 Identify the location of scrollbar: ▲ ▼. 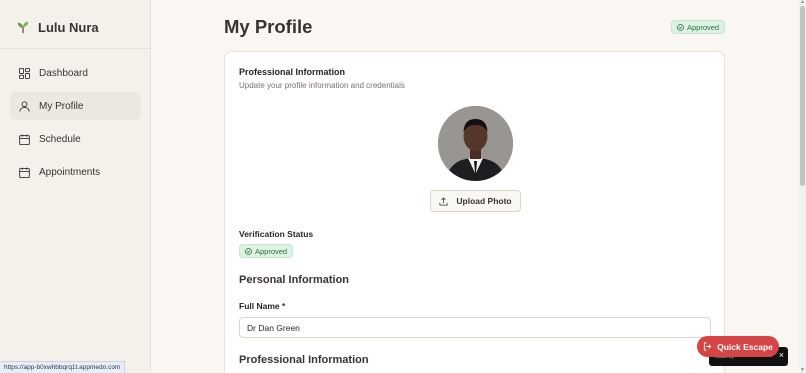
(802, 186).